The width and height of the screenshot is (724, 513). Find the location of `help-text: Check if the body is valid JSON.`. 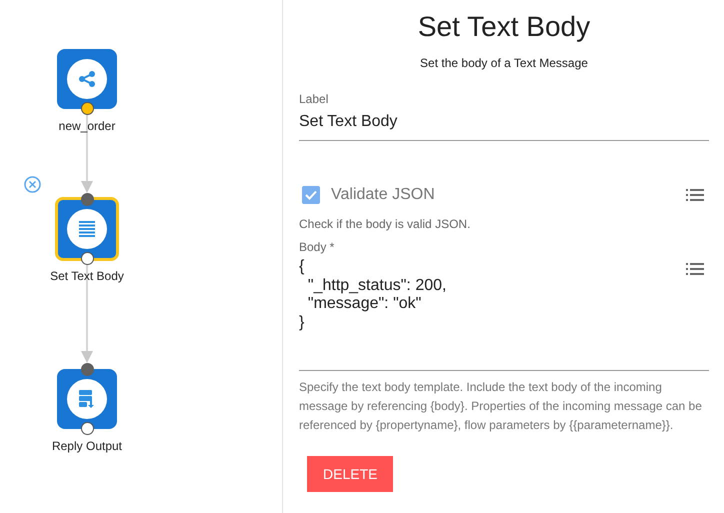

help-text: Check if the body is valid JSON. is located at coordinates (385, 224).